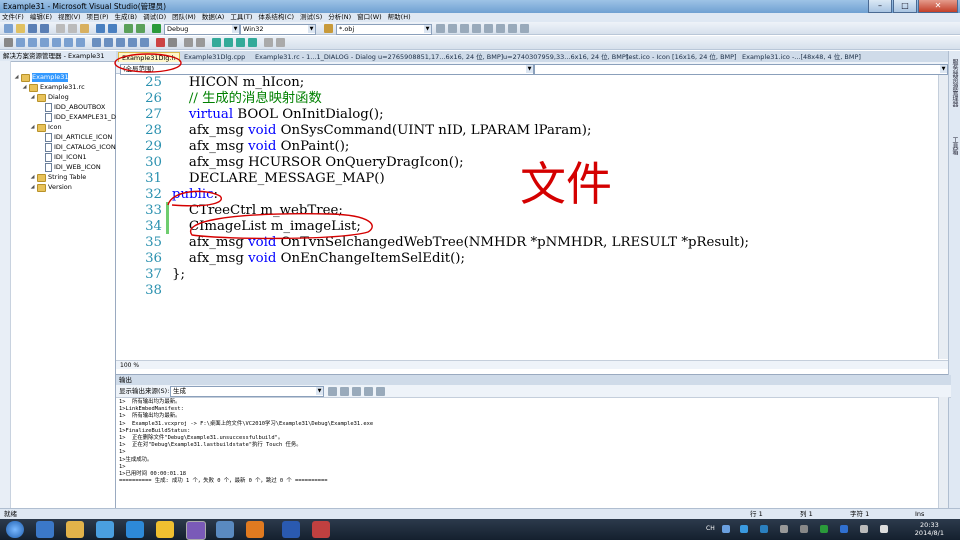  What do you see at coordinates (15, 529) in the screenshot?
I see `start-button-icon` at bounding box center [15, 529].